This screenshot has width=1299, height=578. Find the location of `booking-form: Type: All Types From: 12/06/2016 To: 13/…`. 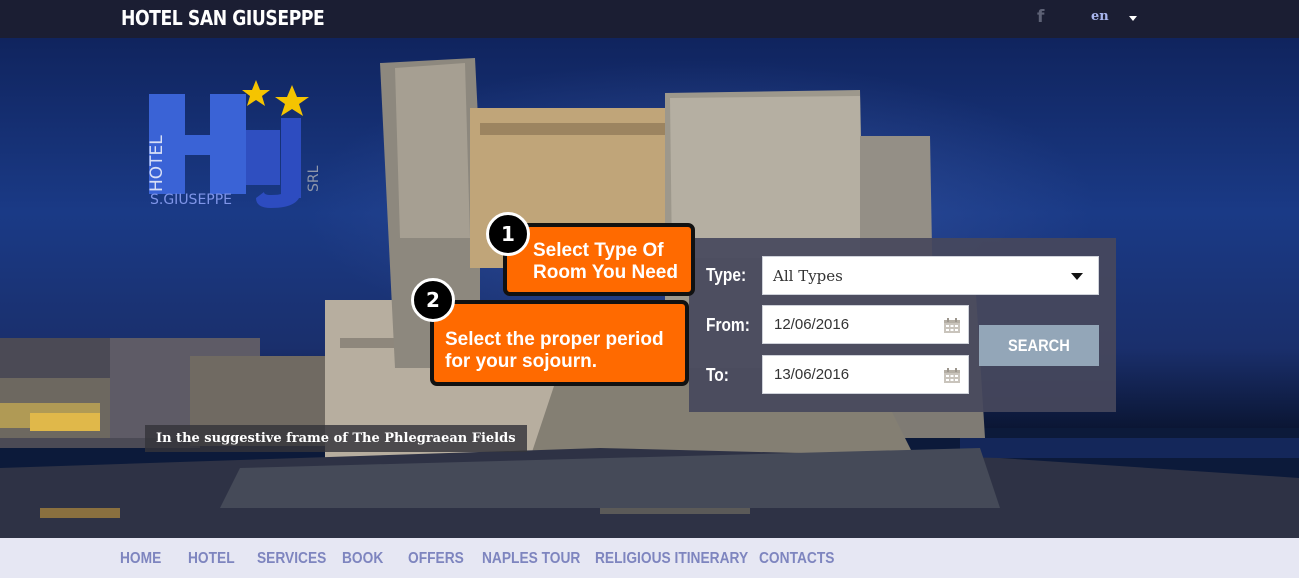

booking-form: Type: All Types From: 12/06/2016 To: 13/… is located at coordinates (902, 325).